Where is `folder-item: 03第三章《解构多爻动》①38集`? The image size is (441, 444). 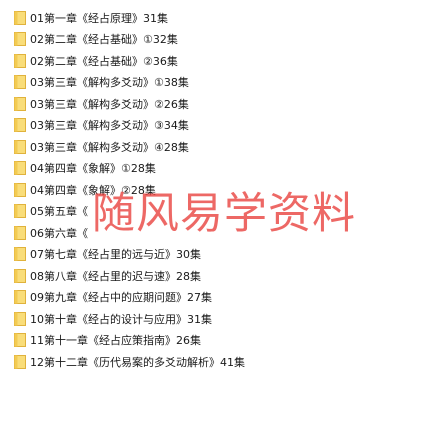 folder-item: 03第三章《解构多爻动》①38集 is located at coordinates (129, 83).